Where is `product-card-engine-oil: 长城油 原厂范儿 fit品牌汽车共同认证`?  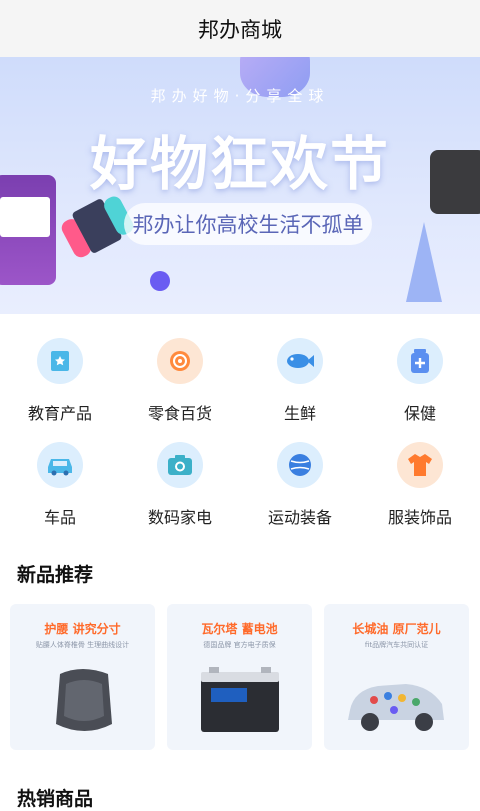 product-card-engine-oil: 长城油 原厂范儿 fit品牌汽车共同认证 is located at coordinates (396, 677).